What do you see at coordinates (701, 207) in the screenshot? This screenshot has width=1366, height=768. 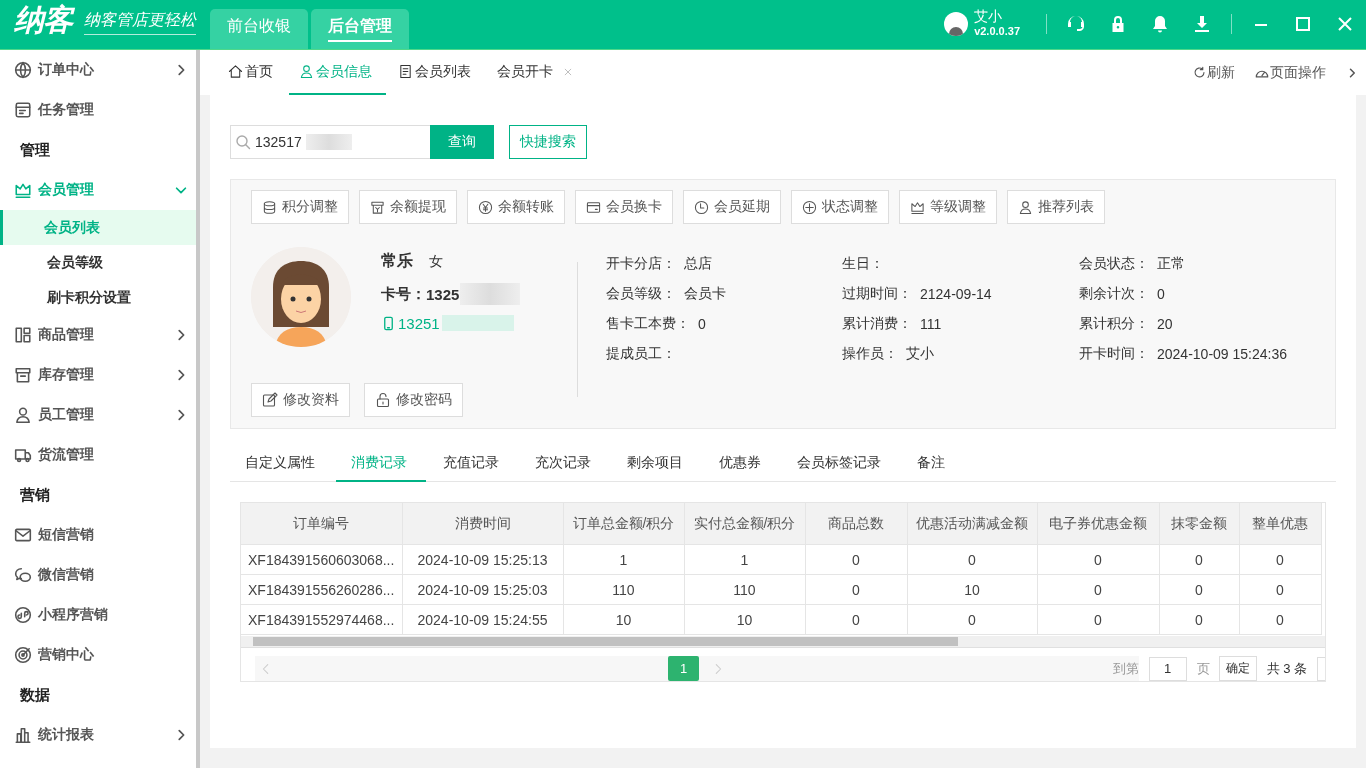 I see `clock-icon` at bounding box center [701, 207].